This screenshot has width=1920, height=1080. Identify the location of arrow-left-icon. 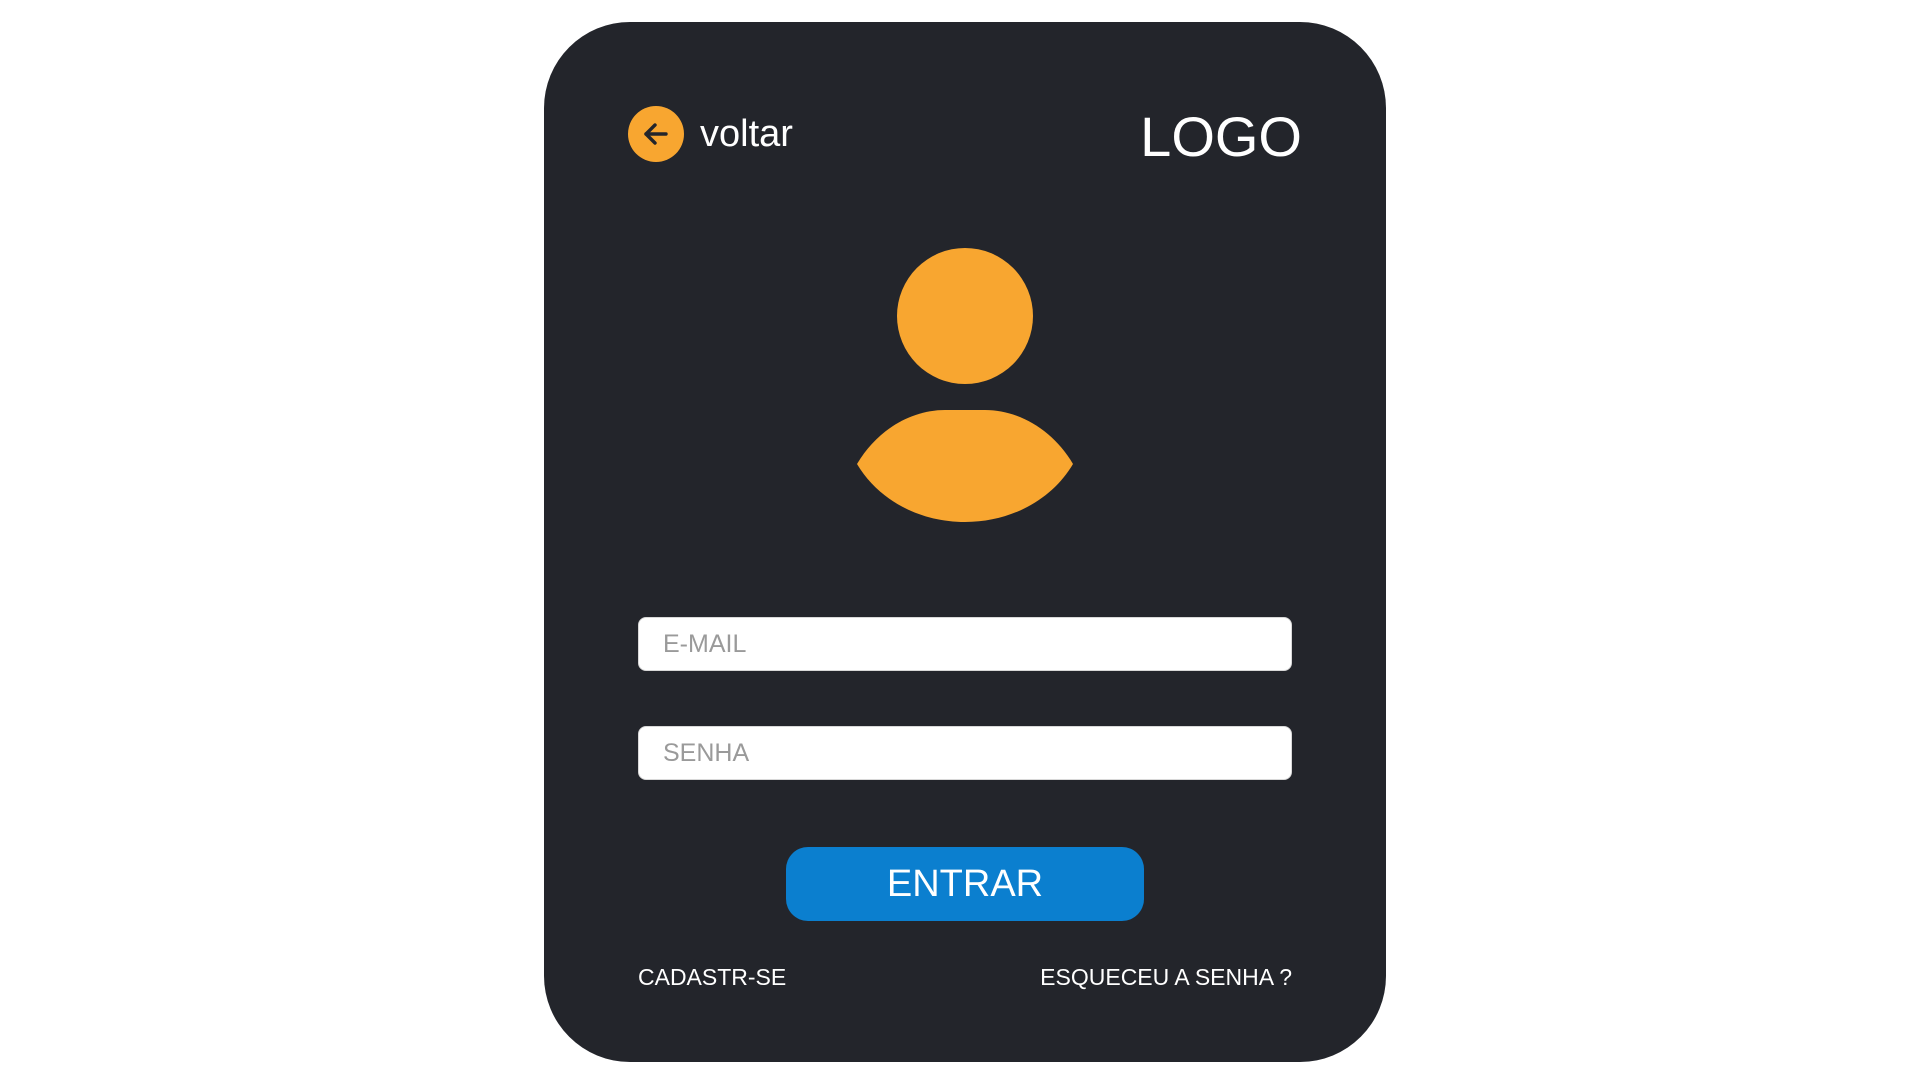
(656, 134).